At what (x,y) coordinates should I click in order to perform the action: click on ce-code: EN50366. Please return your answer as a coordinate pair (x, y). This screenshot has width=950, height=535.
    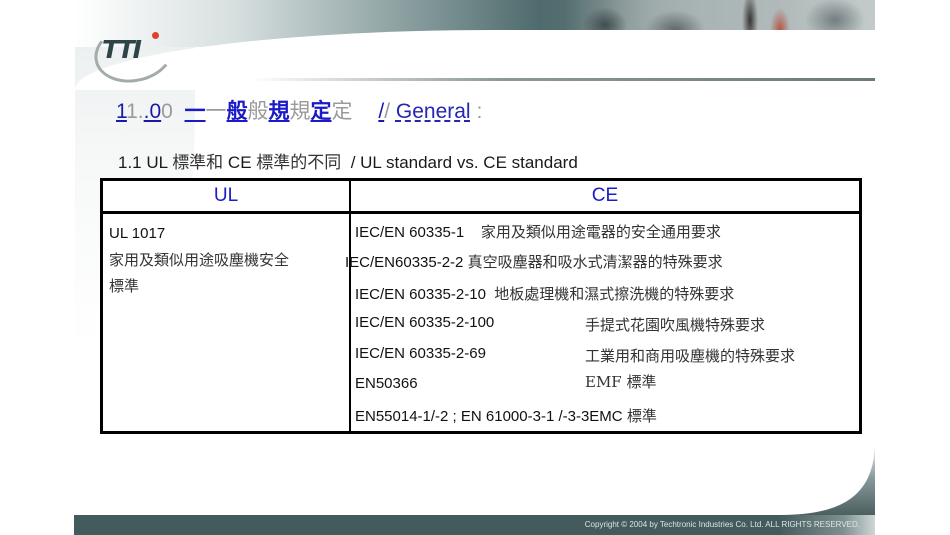
    Looking at the image, I should click on (386, 383).